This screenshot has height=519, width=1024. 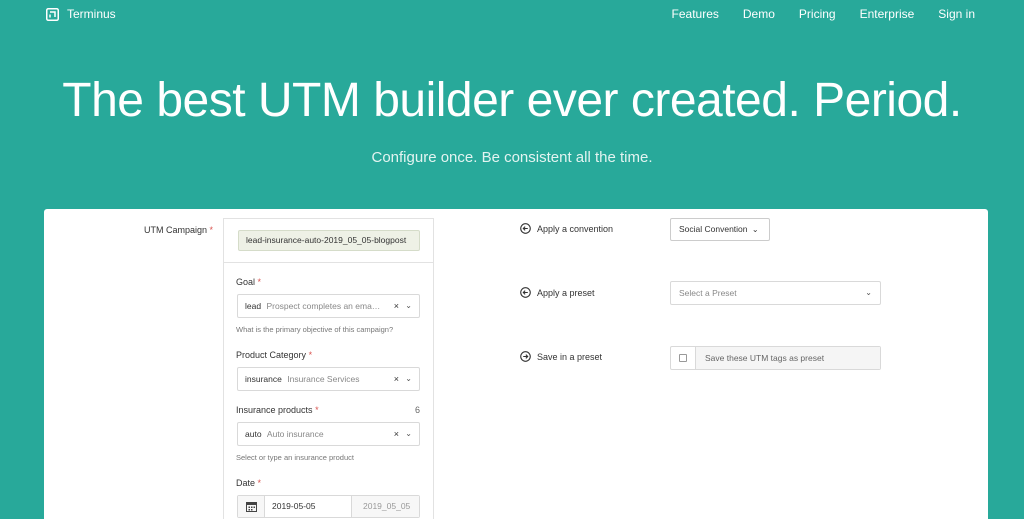 I want to click on insurance-product-description: Auto insurance, so click(x=295, y=434).